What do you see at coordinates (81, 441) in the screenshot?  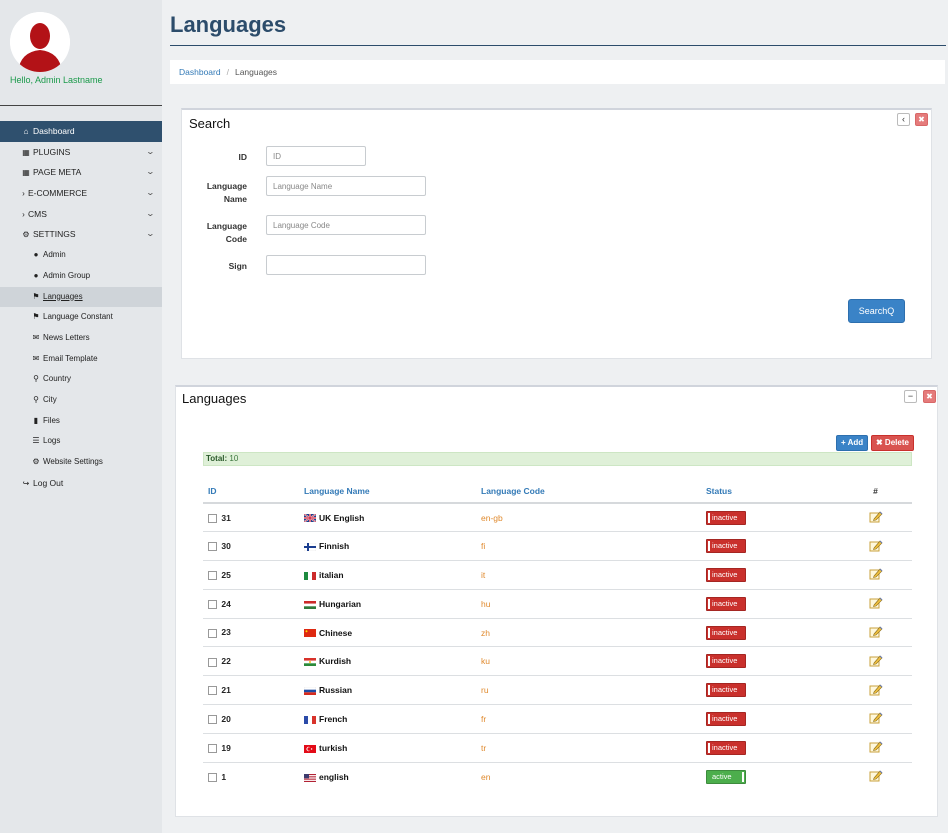 I see `sidebar-item-logs: ☰ Logs` at bounding box center [81, 441].